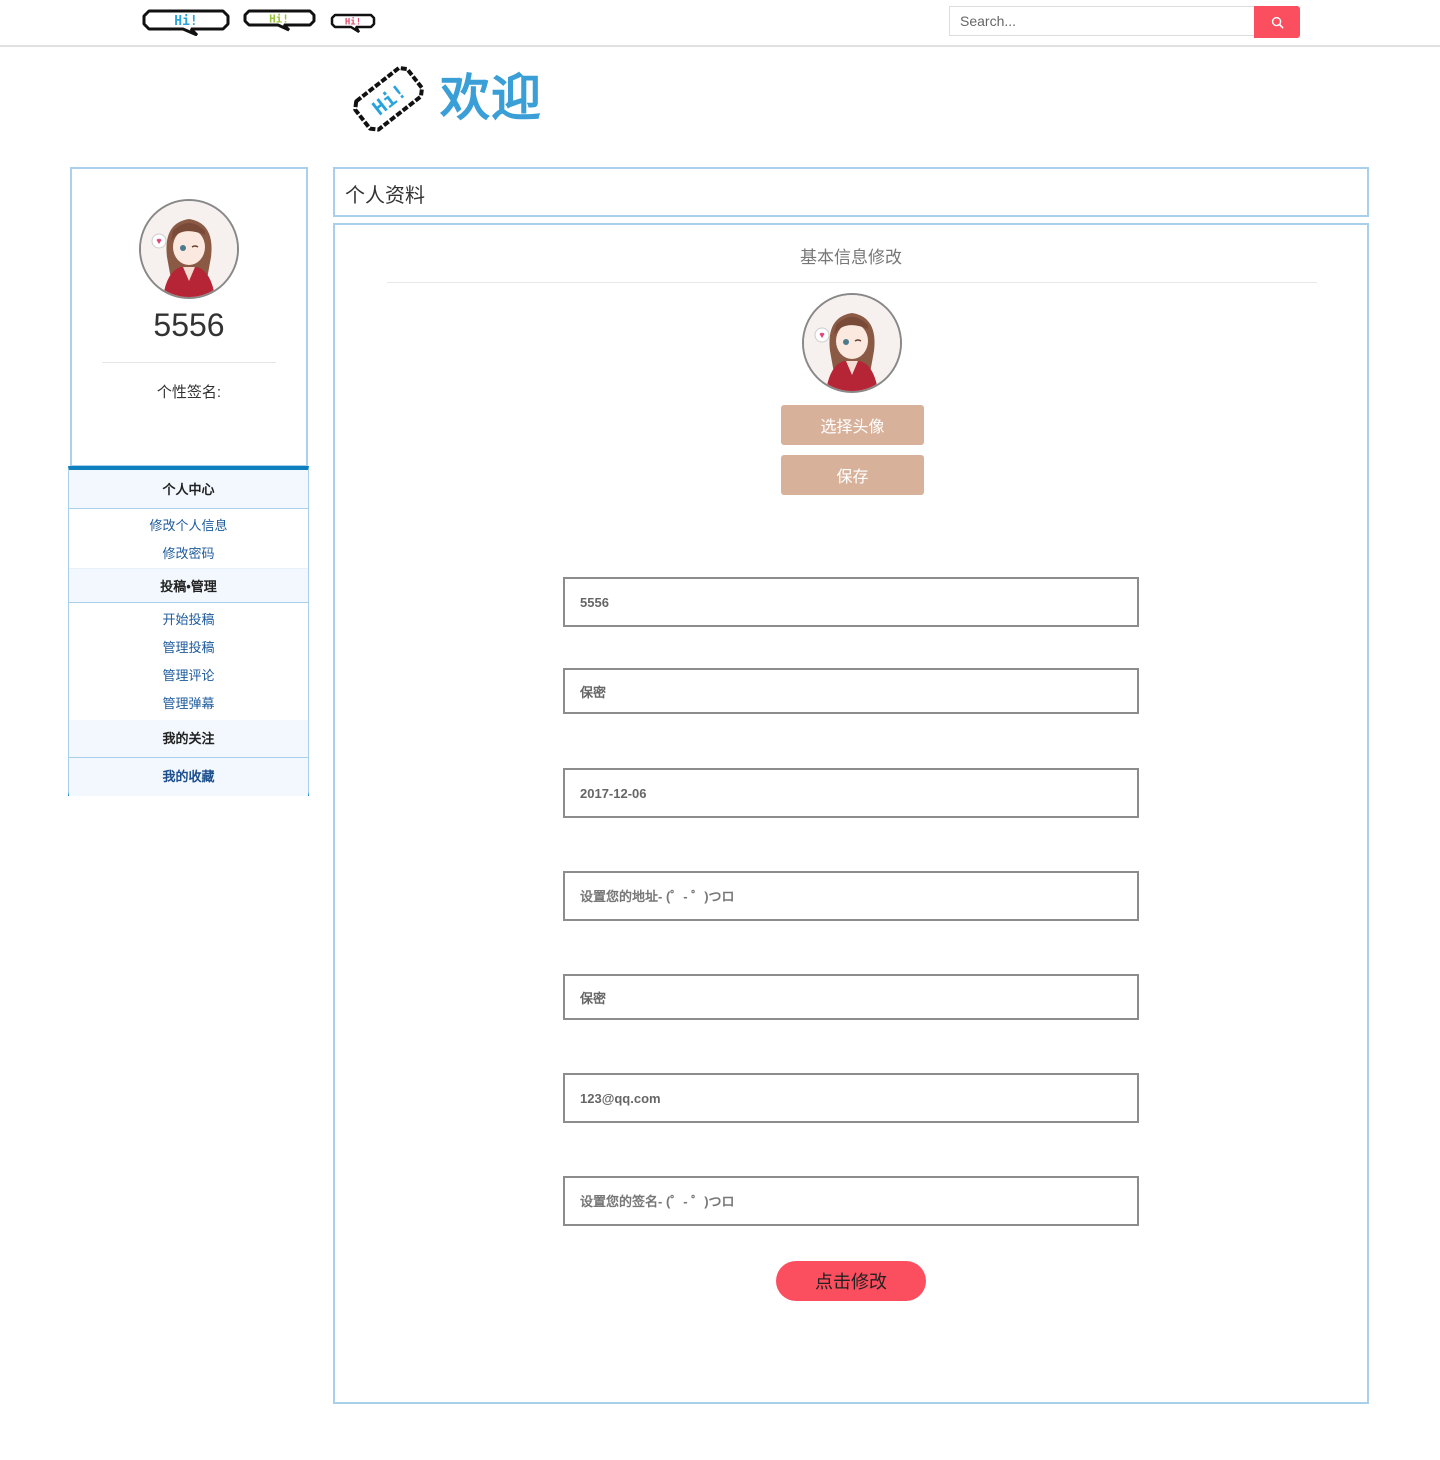 The width and height of the screenshot is (1440, 1460). Describe the element at coordinates (851, 997) in the screenshot. I see `privacy-field` at that location.